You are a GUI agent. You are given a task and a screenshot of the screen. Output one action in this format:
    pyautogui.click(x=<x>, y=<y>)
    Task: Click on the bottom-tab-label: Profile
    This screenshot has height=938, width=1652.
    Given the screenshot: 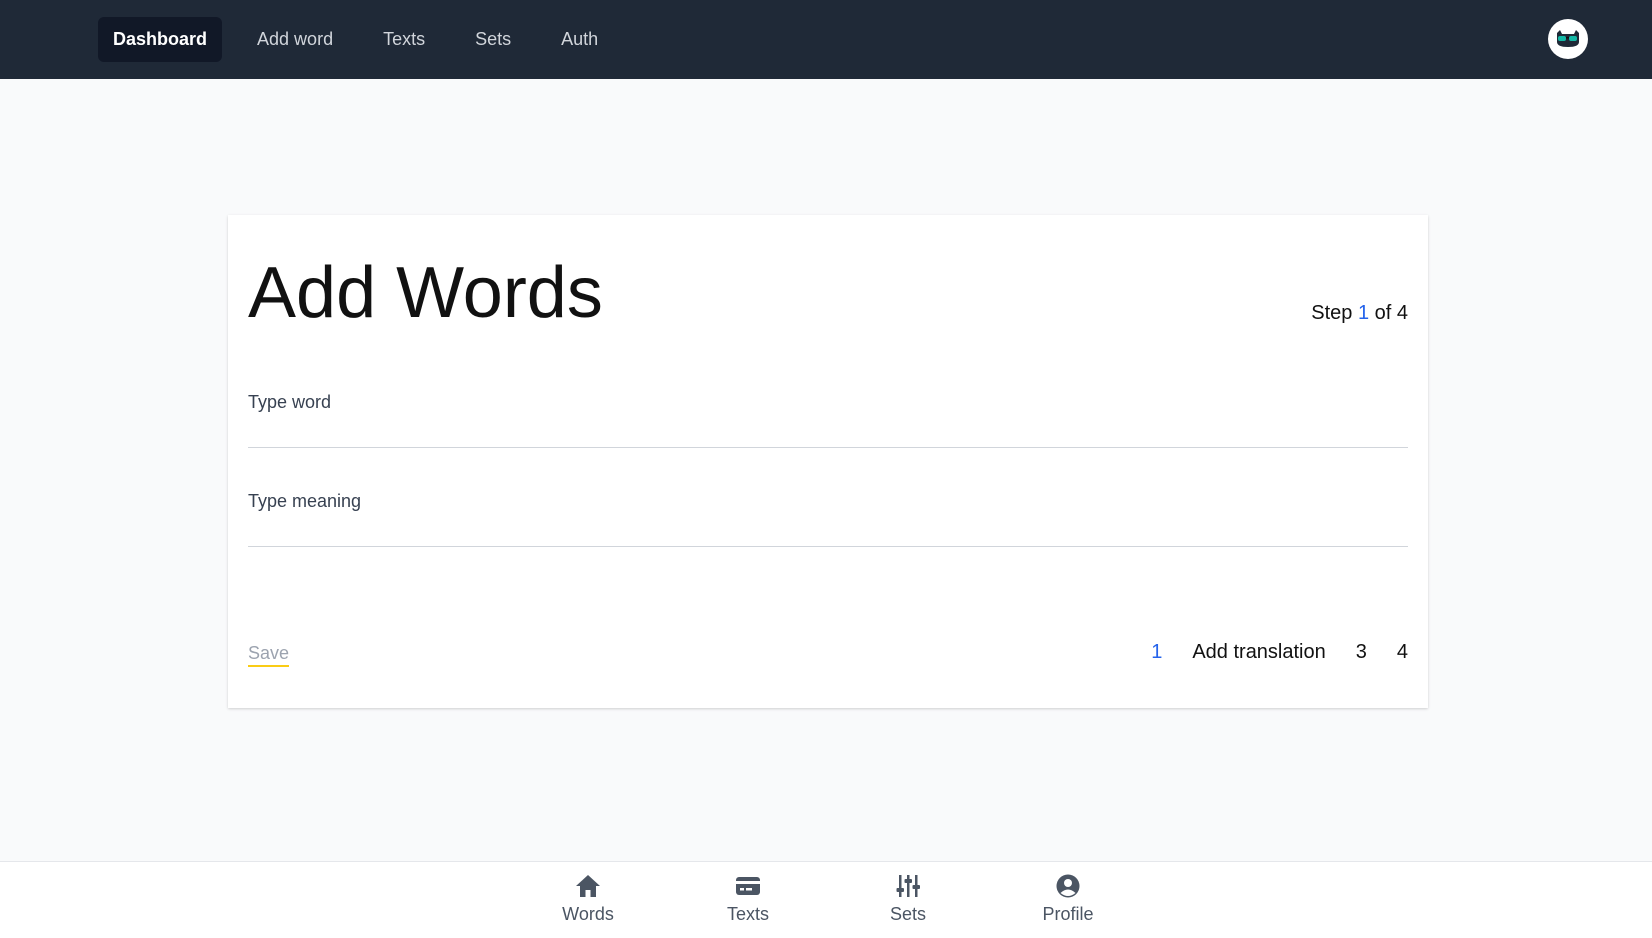 What is the action you would take?
    pyautogui.click(x=1068, y=914)
    